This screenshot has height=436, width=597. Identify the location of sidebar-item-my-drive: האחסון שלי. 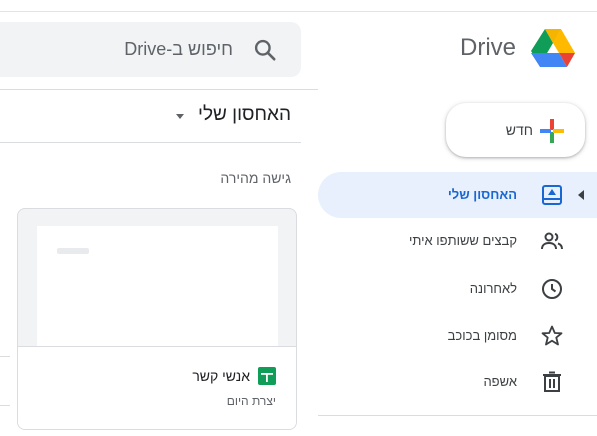
(457, 195).